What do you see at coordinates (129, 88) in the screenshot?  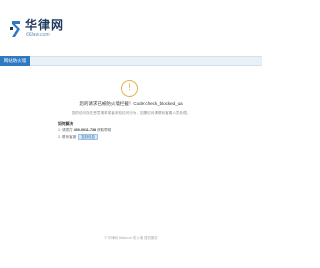 I see `warning-icon: !` at bounding box center [129, 88].